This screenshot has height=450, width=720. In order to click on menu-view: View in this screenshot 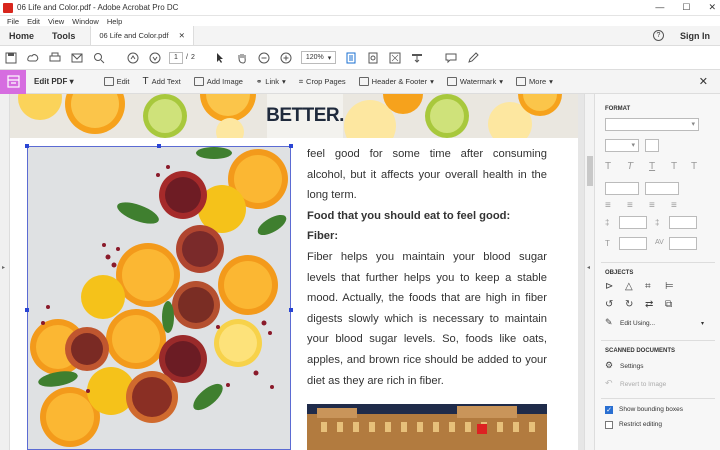, I will do `click(56, 21)`.